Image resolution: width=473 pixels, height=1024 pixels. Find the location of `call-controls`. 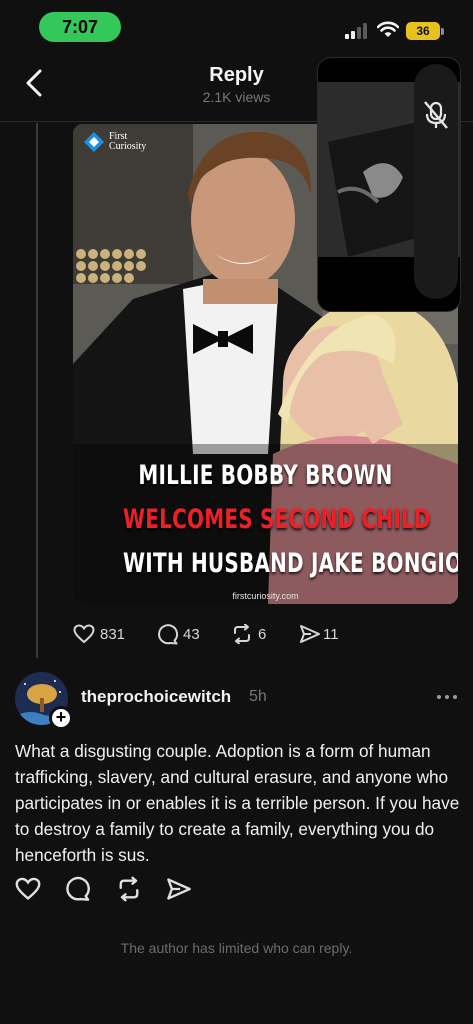

call-controls is located at coordinates (436, 181).